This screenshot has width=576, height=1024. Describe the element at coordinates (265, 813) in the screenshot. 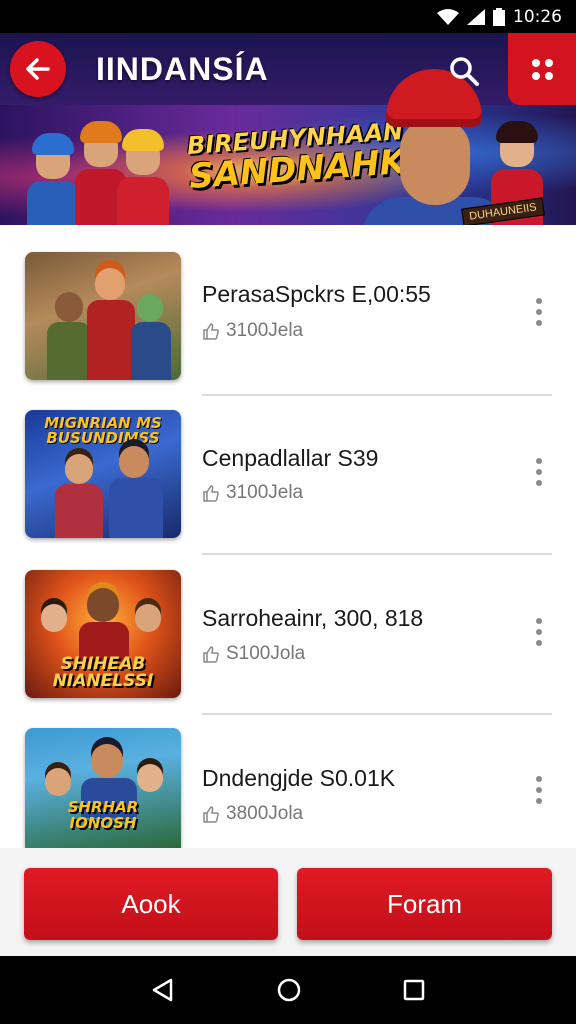

I see `item-meta-text: 3800Jola` at that location.